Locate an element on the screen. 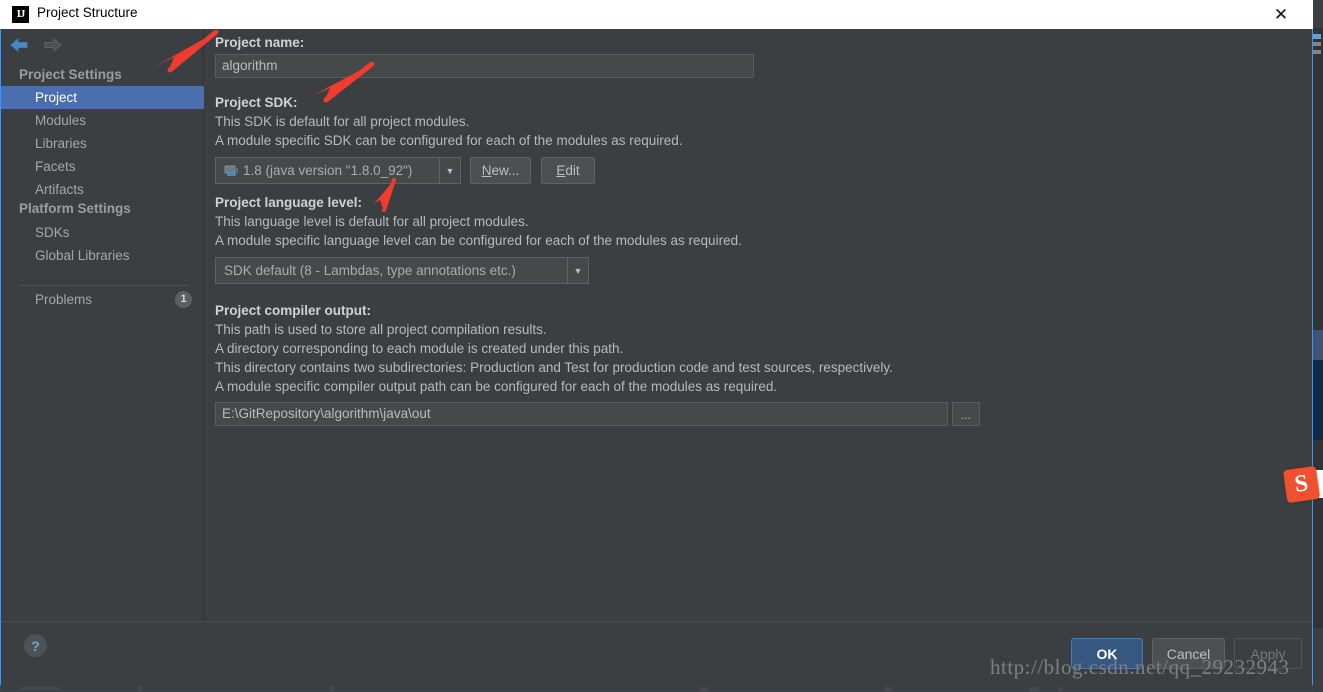 The height and width of the screenshot is (692, 1323). sidebar-item-label: Global Libraries is located at coordinates (82, 255).